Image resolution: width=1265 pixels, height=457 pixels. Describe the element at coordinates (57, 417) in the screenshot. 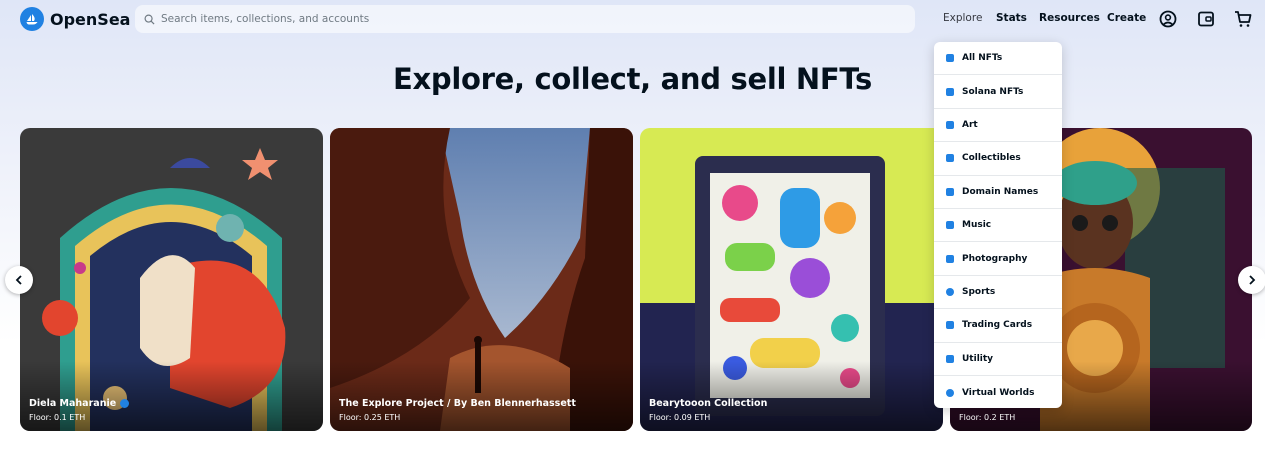

I see `floor-price: Floor: 0.1 ETH` at that location.